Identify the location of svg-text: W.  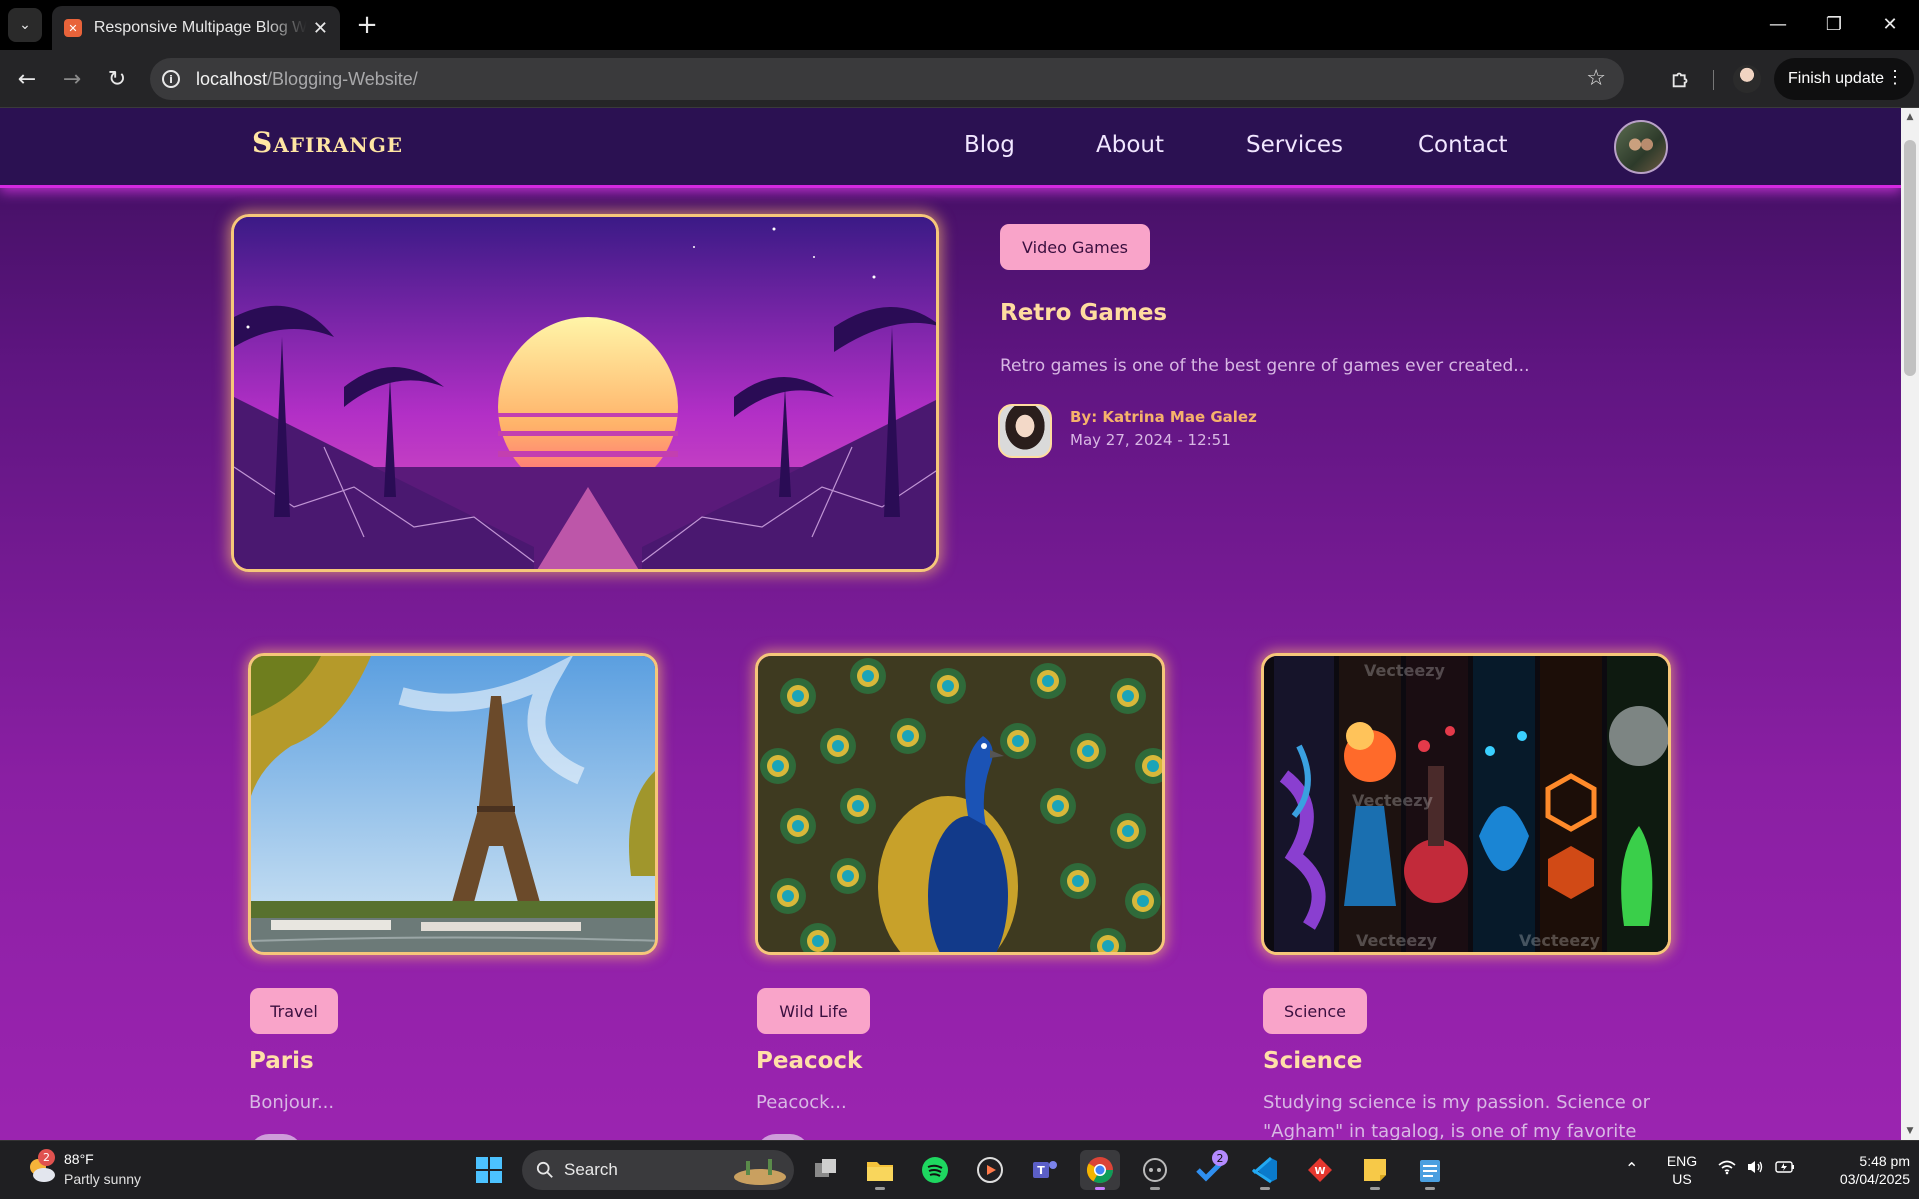
(1319, 1171).